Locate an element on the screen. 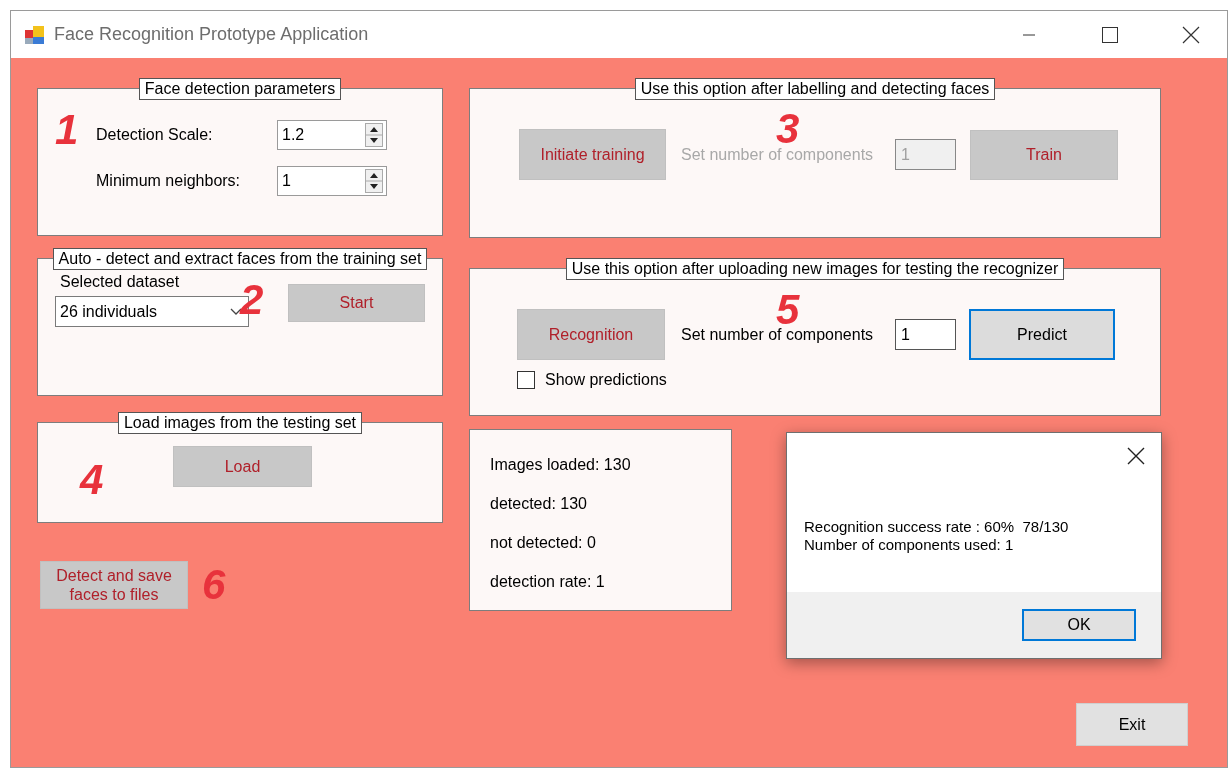 This screenshot has height=769, width=1230. field-label: Detection Scale: is located at coordinates (155, 135).